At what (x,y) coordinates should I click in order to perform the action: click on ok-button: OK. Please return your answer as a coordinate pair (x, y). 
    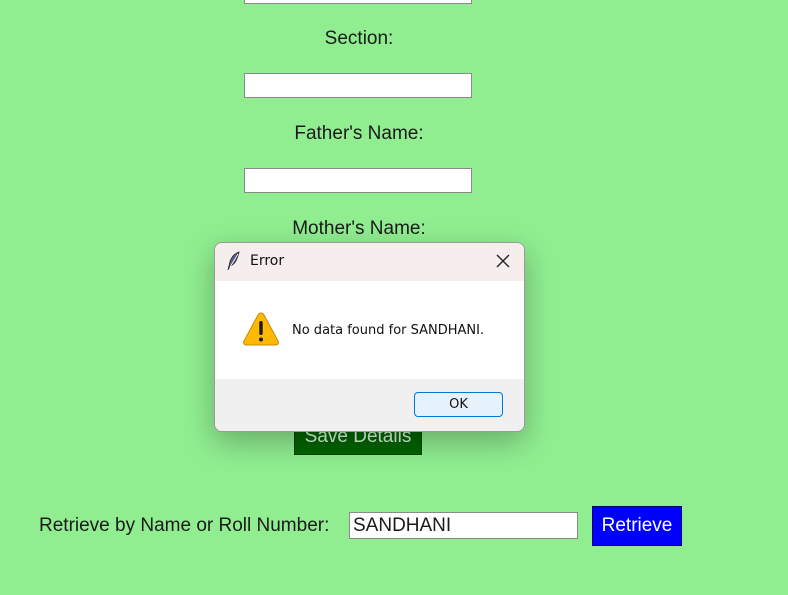
    Looking at the image, I should click on (458, 404).